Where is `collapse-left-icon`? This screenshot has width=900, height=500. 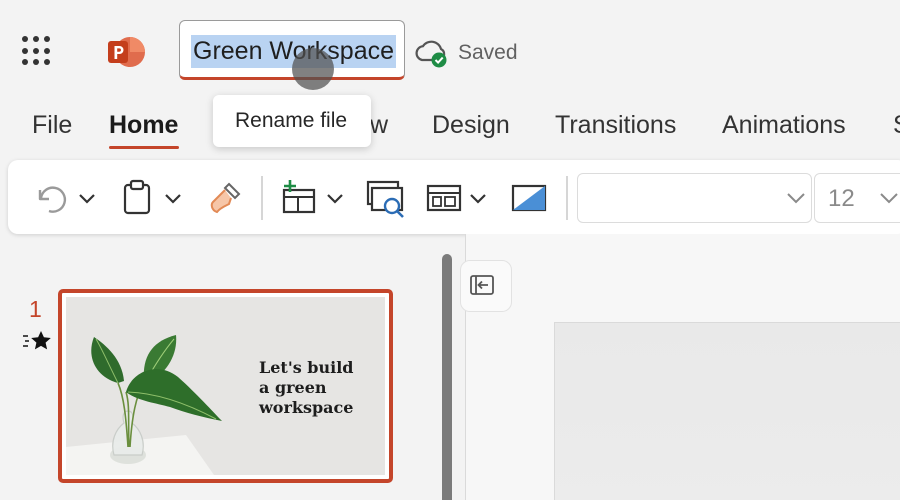
collapse-left-icon is located at coordinates (482, 285).